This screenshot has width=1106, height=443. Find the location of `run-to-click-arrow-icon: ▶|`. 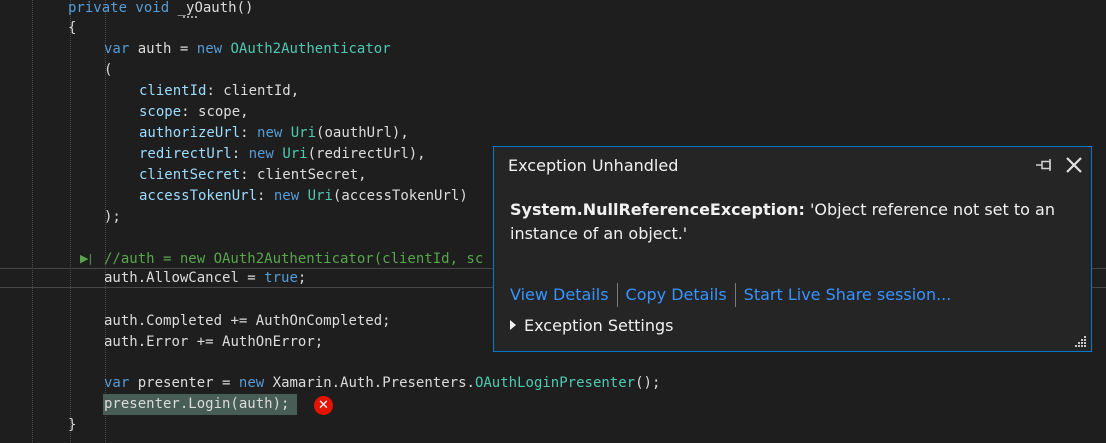

run-to-click-arrow-icon: ▶| is located at coordinates (87, 259).